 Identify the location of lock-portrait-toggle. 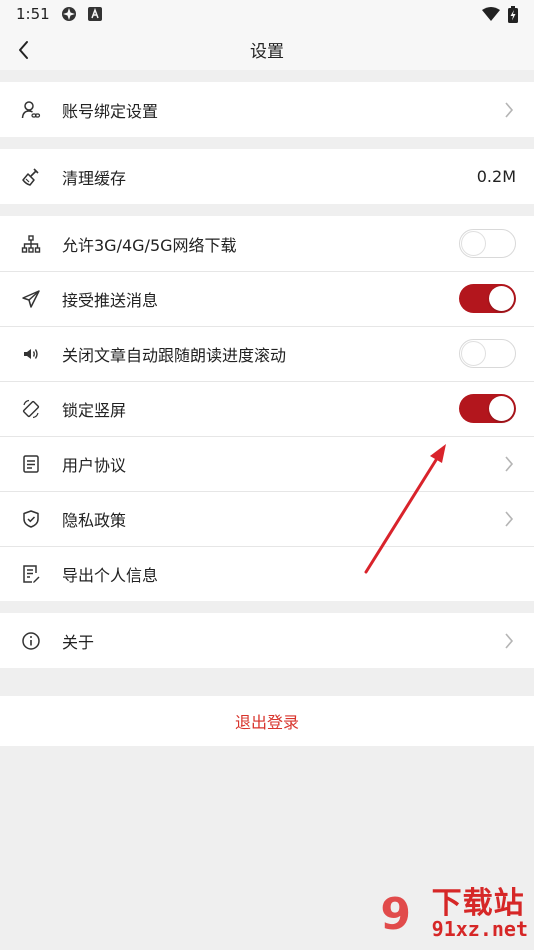
(487, 408).